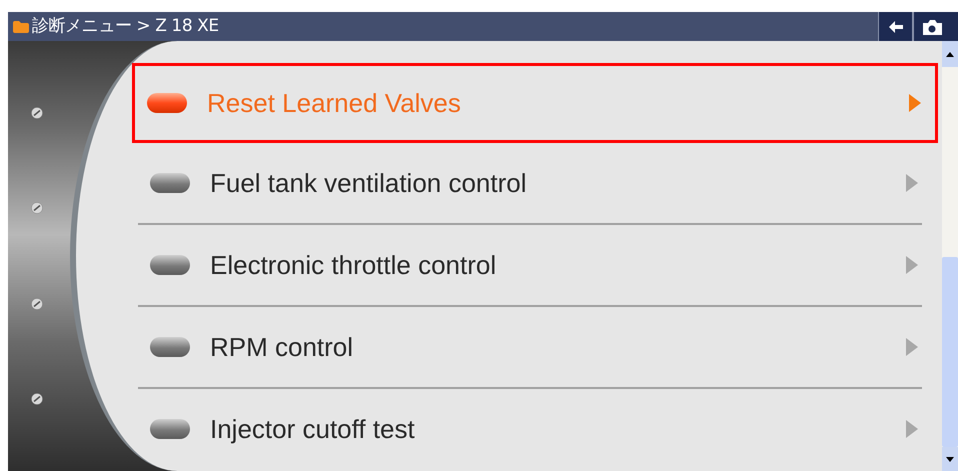  What do you see at coordinates (535, 265) in the screenshot?
I see `menu-item: Electronic throttle control` at bounding box center [535, 265].